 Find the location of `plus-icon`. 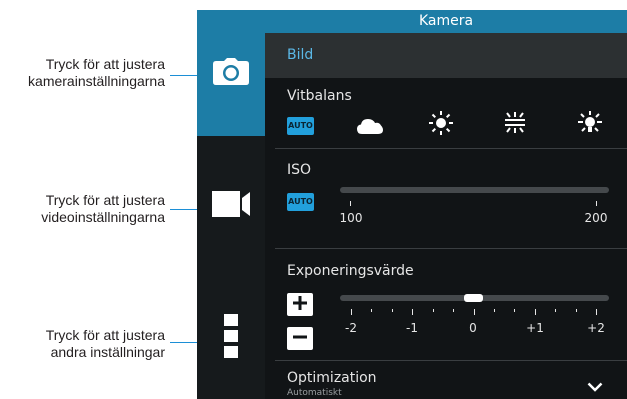

plus-icon is located at coordinates (300, 304).